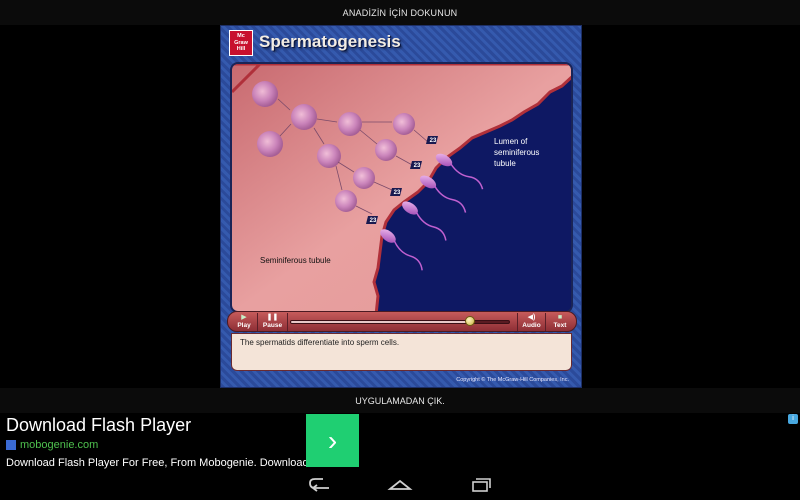 Image resolution: width=800 pixels, height=500 pixels. I want to click on progress-track, so click(400, 322).